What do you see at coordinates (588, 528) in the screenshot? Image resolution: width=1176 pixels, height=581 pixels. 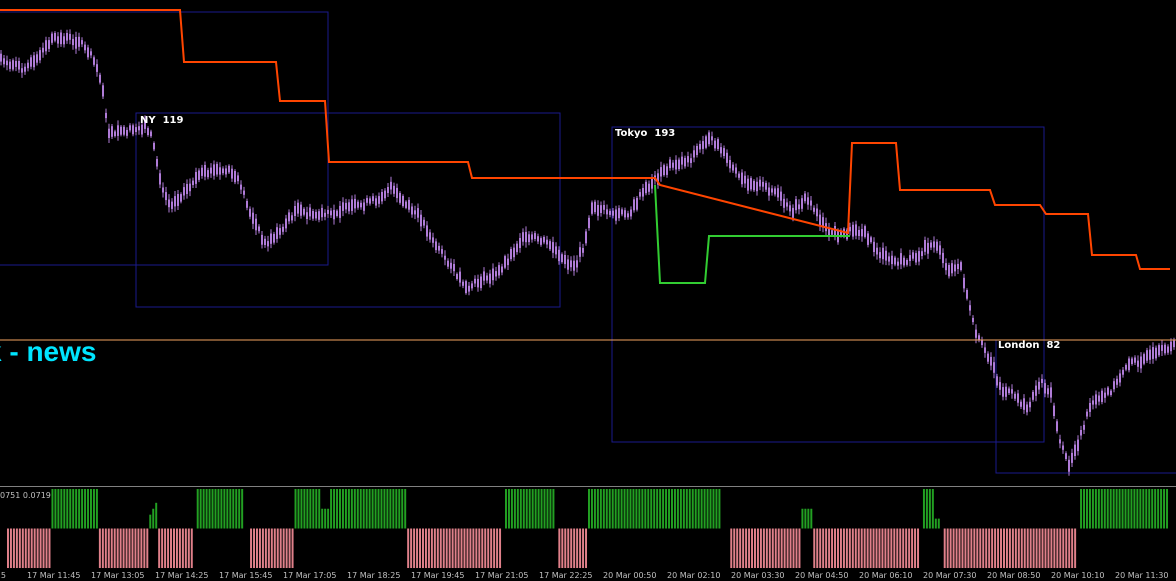 I see `histogram-indicator-panel` at bounding box center [588, 528].